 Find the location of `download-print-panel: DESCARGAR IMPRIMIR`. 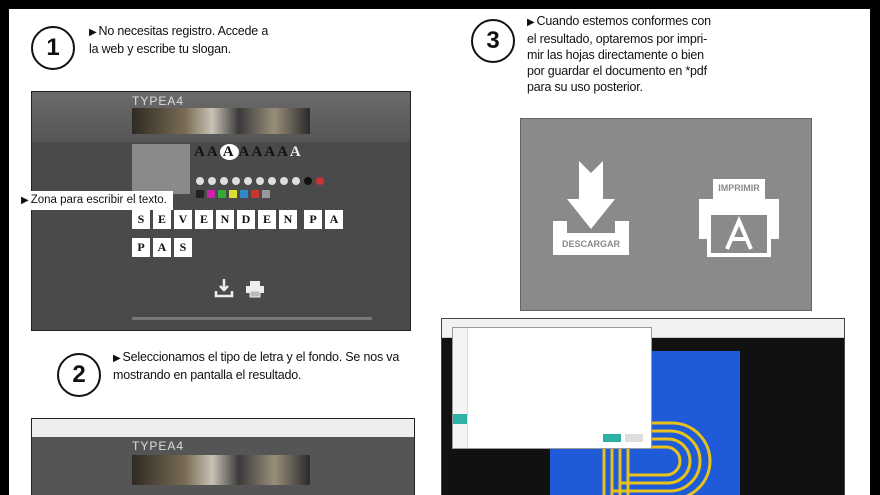

download-print-panel: DESCARGAR IMPRIMIR is located at coordinates (666, 214).